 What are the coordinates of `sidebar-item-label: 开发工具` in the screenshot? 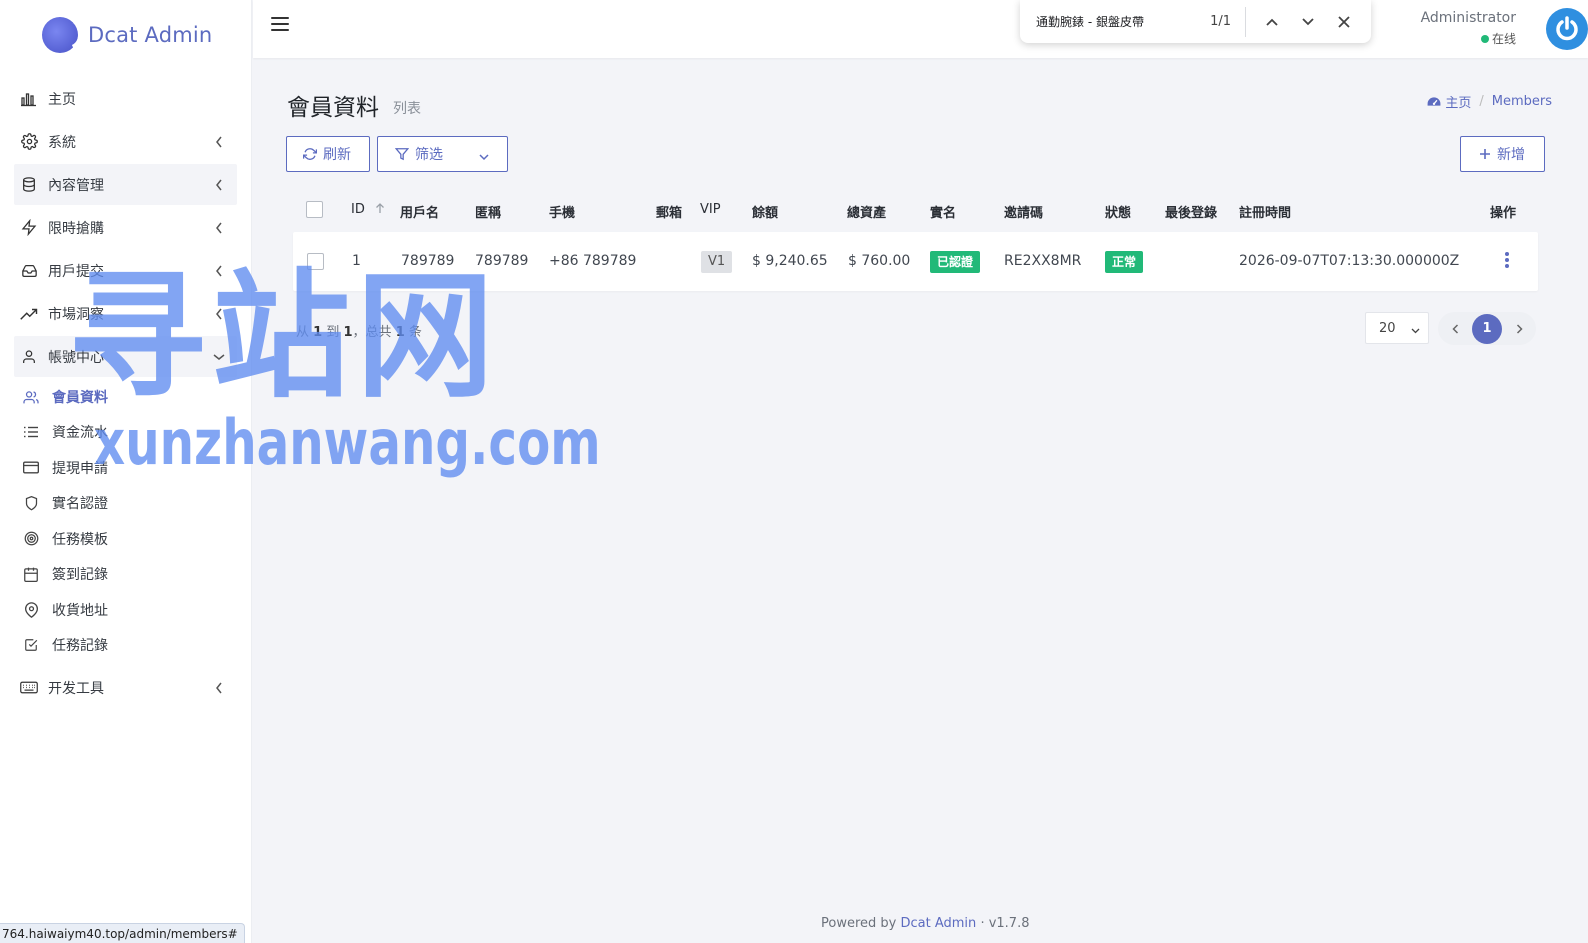 It's located at (76, 688).